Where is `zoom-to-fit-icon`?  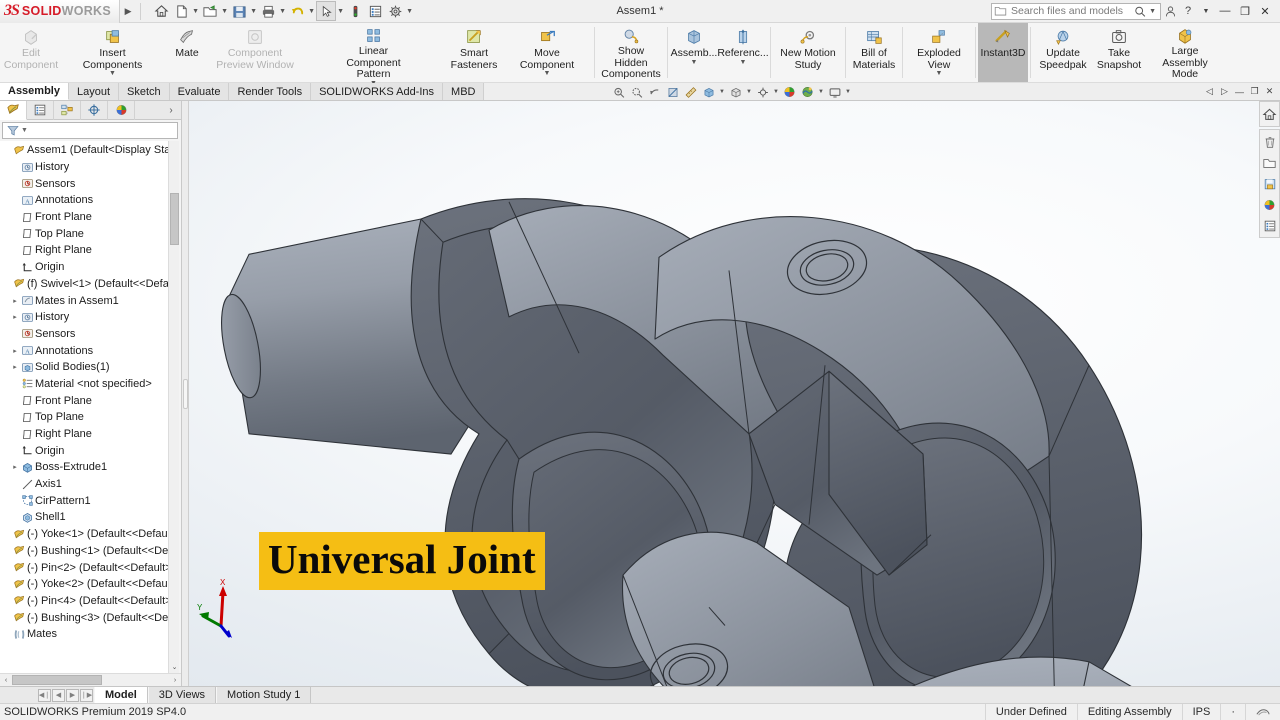
zoom-to-fit-icon is located at coordinates (618, 92).